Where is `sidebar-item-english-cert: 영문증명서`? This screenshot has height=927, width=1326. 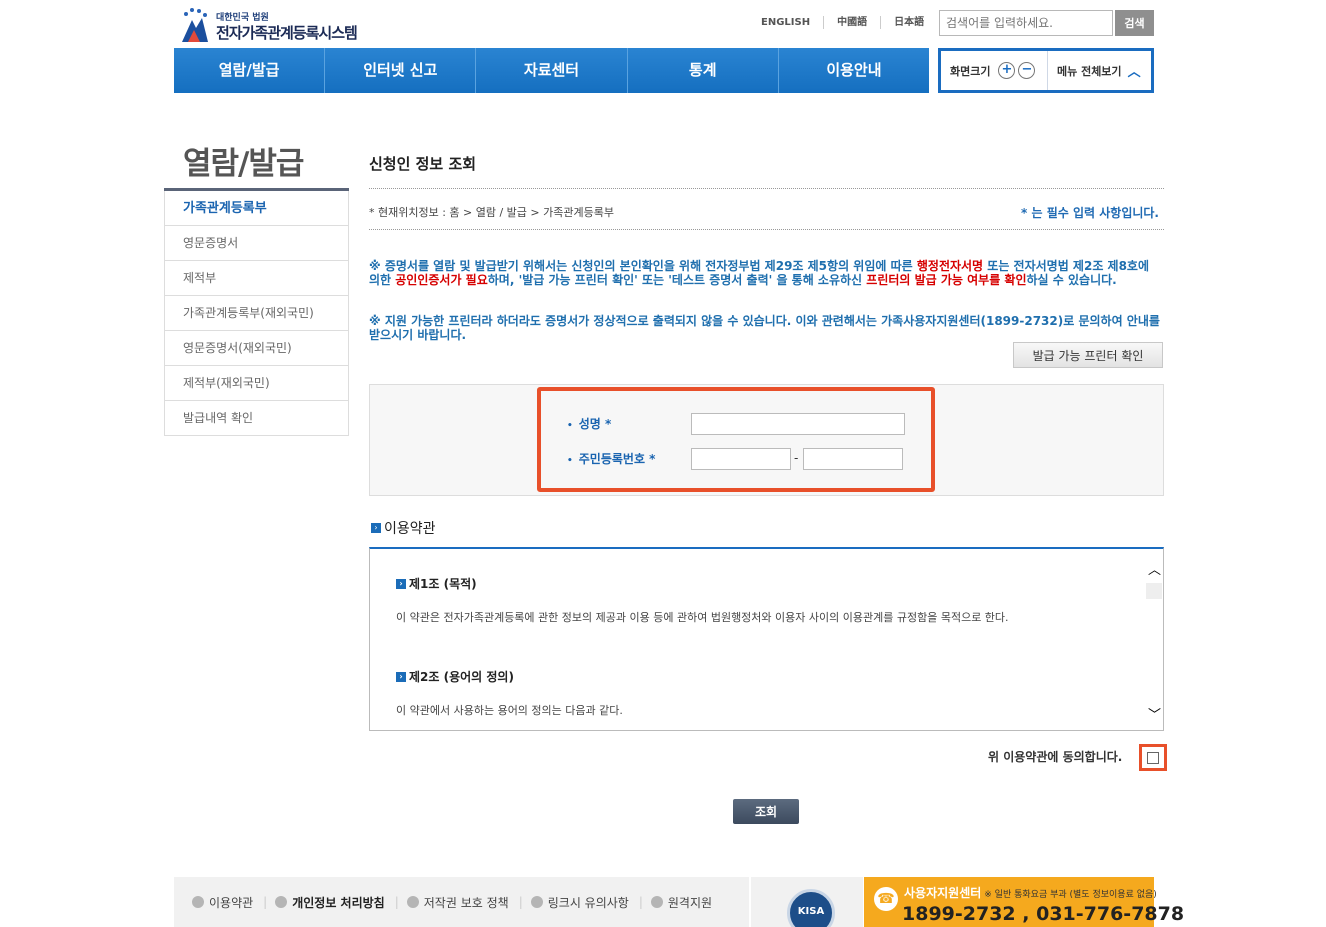
sidebar-item-english-cert: 영문증명서 is located at coordinates (256, 243).